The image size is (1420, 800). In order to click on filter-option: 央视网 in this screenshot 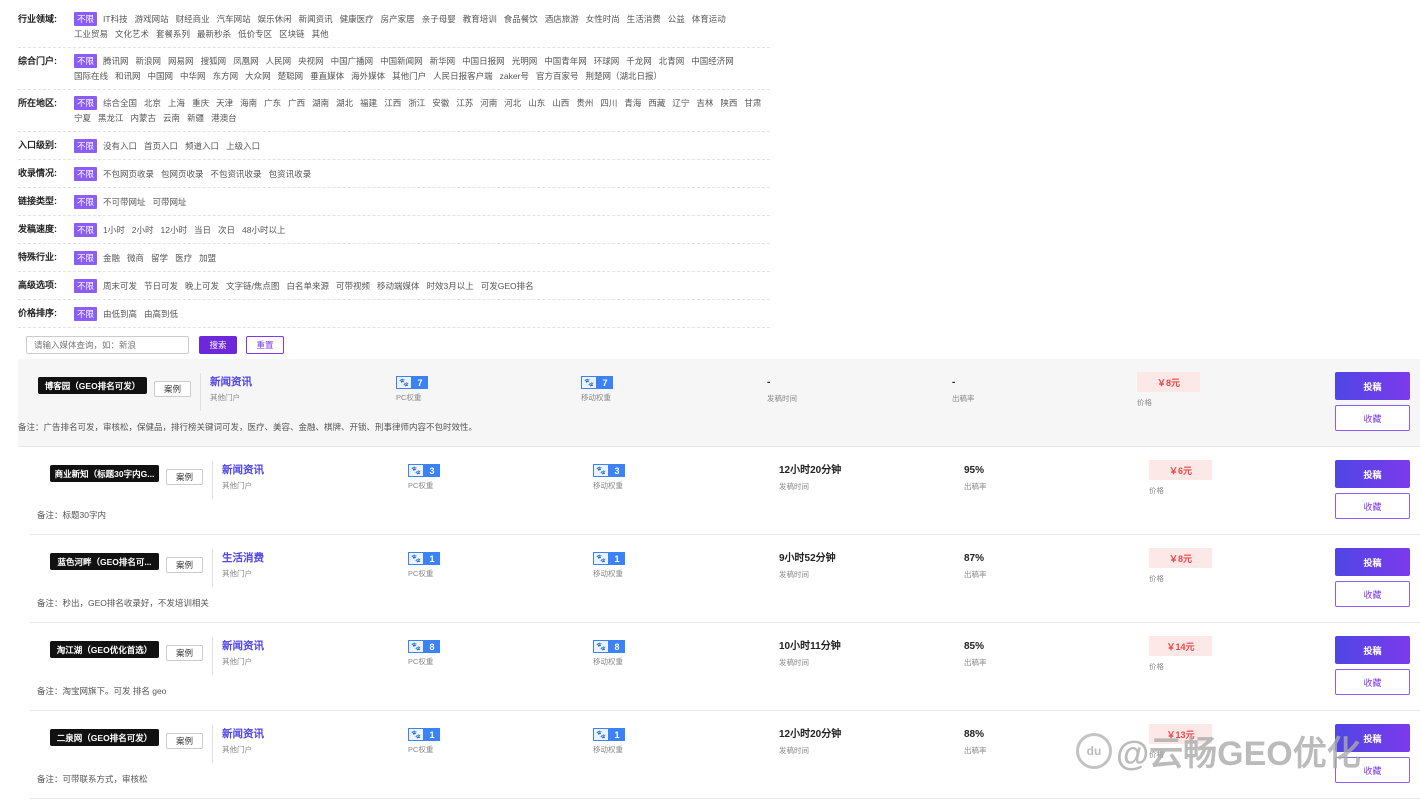, I will do `click(311, 61)`.